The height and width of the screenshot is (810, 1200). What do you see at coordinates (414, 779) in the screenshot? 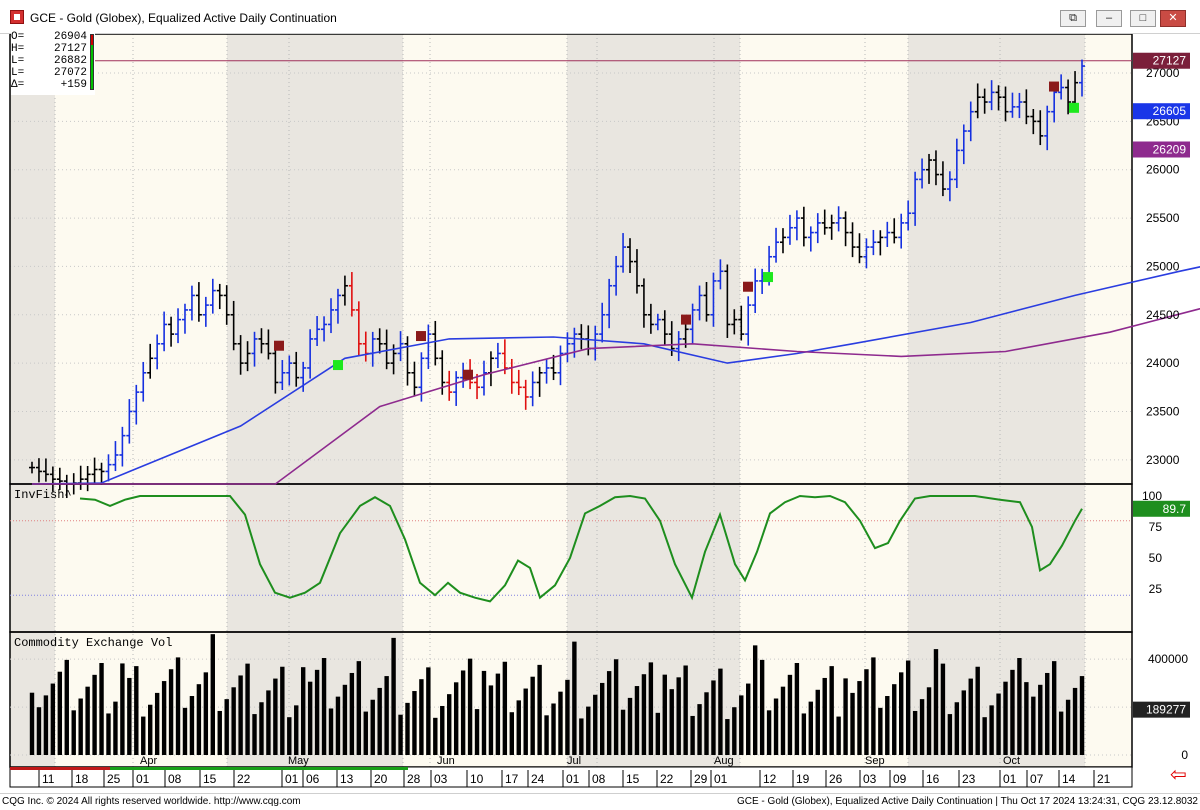
I see `day-label: 28` at bounding box center [414, 779].